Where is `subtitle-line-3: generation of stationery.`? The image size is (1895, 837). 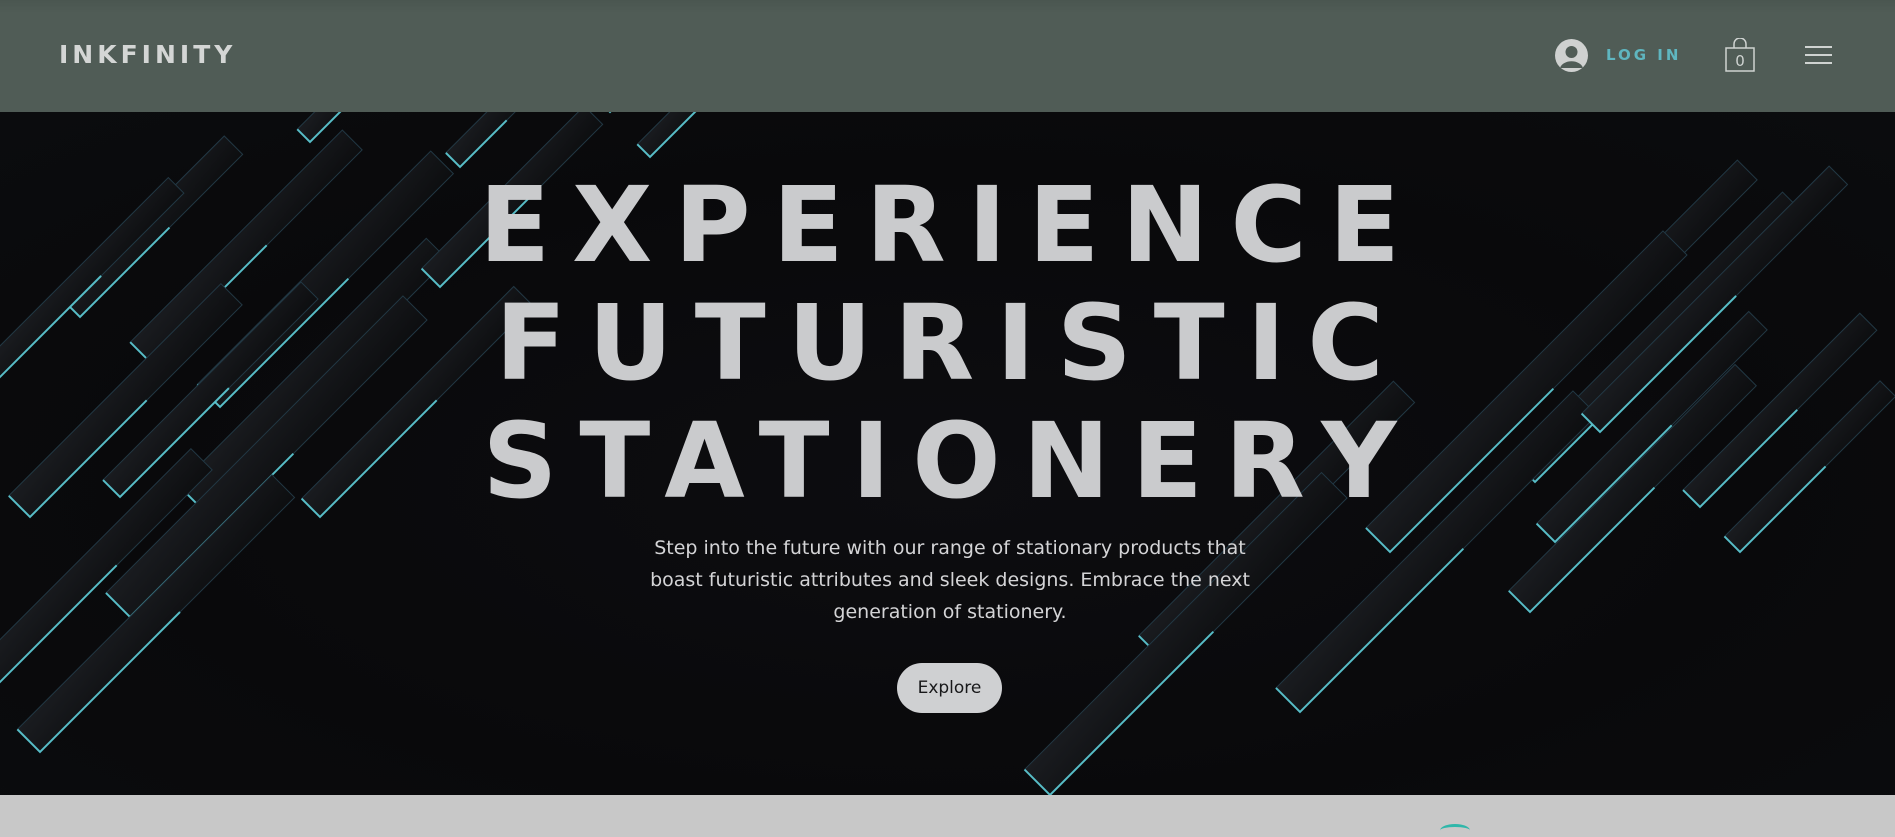 subtitle-line-3: generation of stationery. is located at coordinates (950, 612).